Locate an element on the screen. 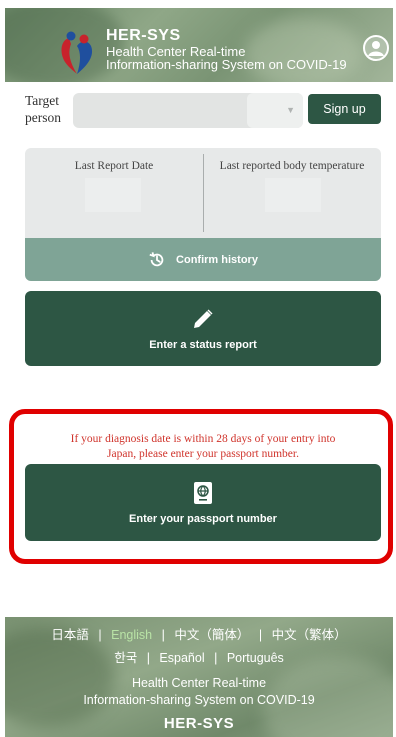 This screenshot has width=396, height=737. brand-subtitle-line1: Health Center Real-time is located at coordinates (176, 51).